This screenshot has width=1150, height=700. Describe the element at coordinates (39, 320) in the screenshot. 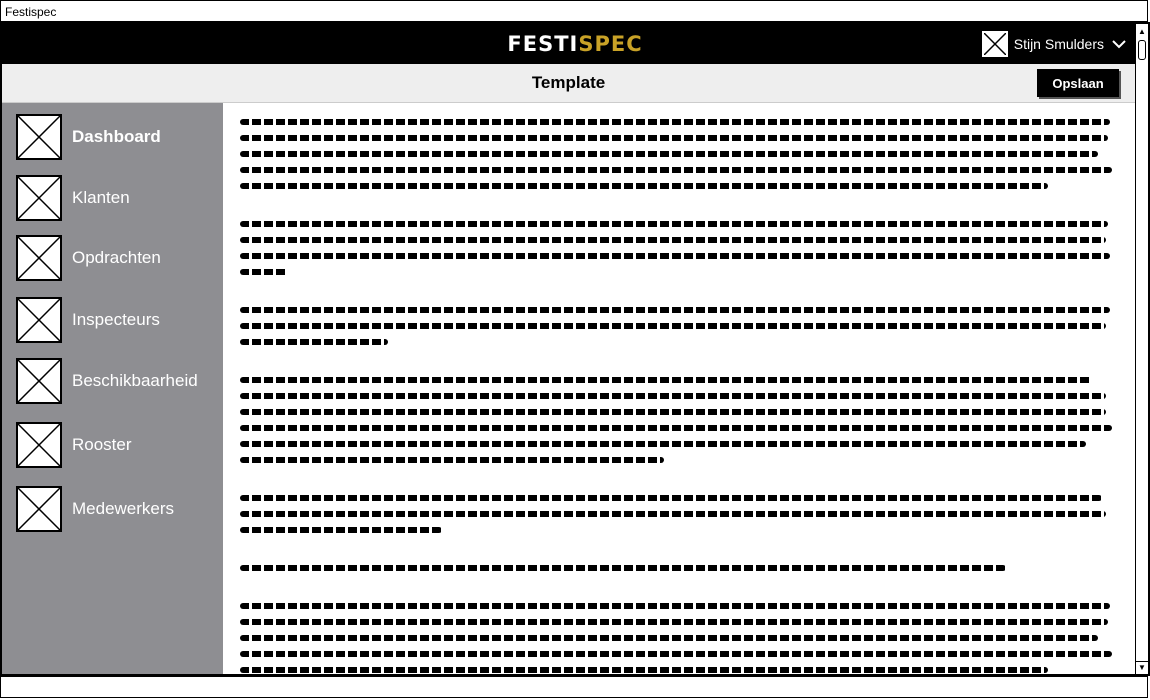

I see `inspecteurs-icon` at that location.